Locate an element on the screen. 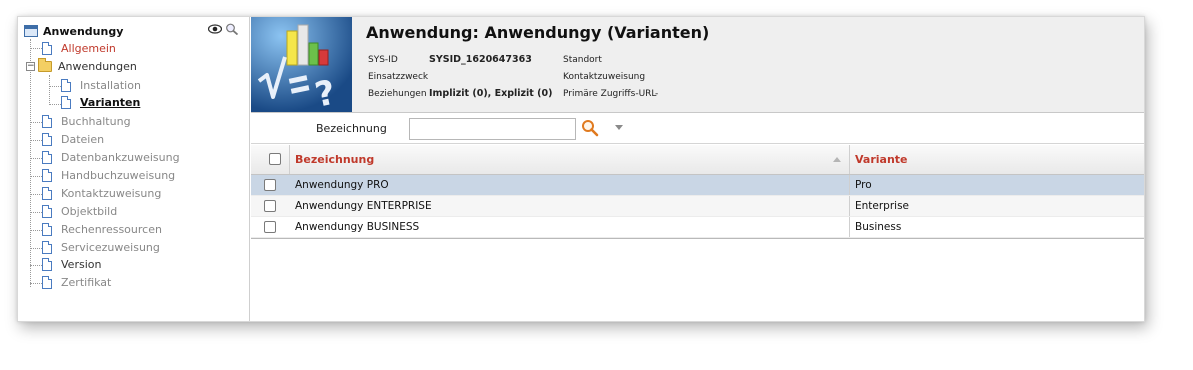 This screenshot has height=370, width=1193. search-icon is located at coordinates (590, 128).